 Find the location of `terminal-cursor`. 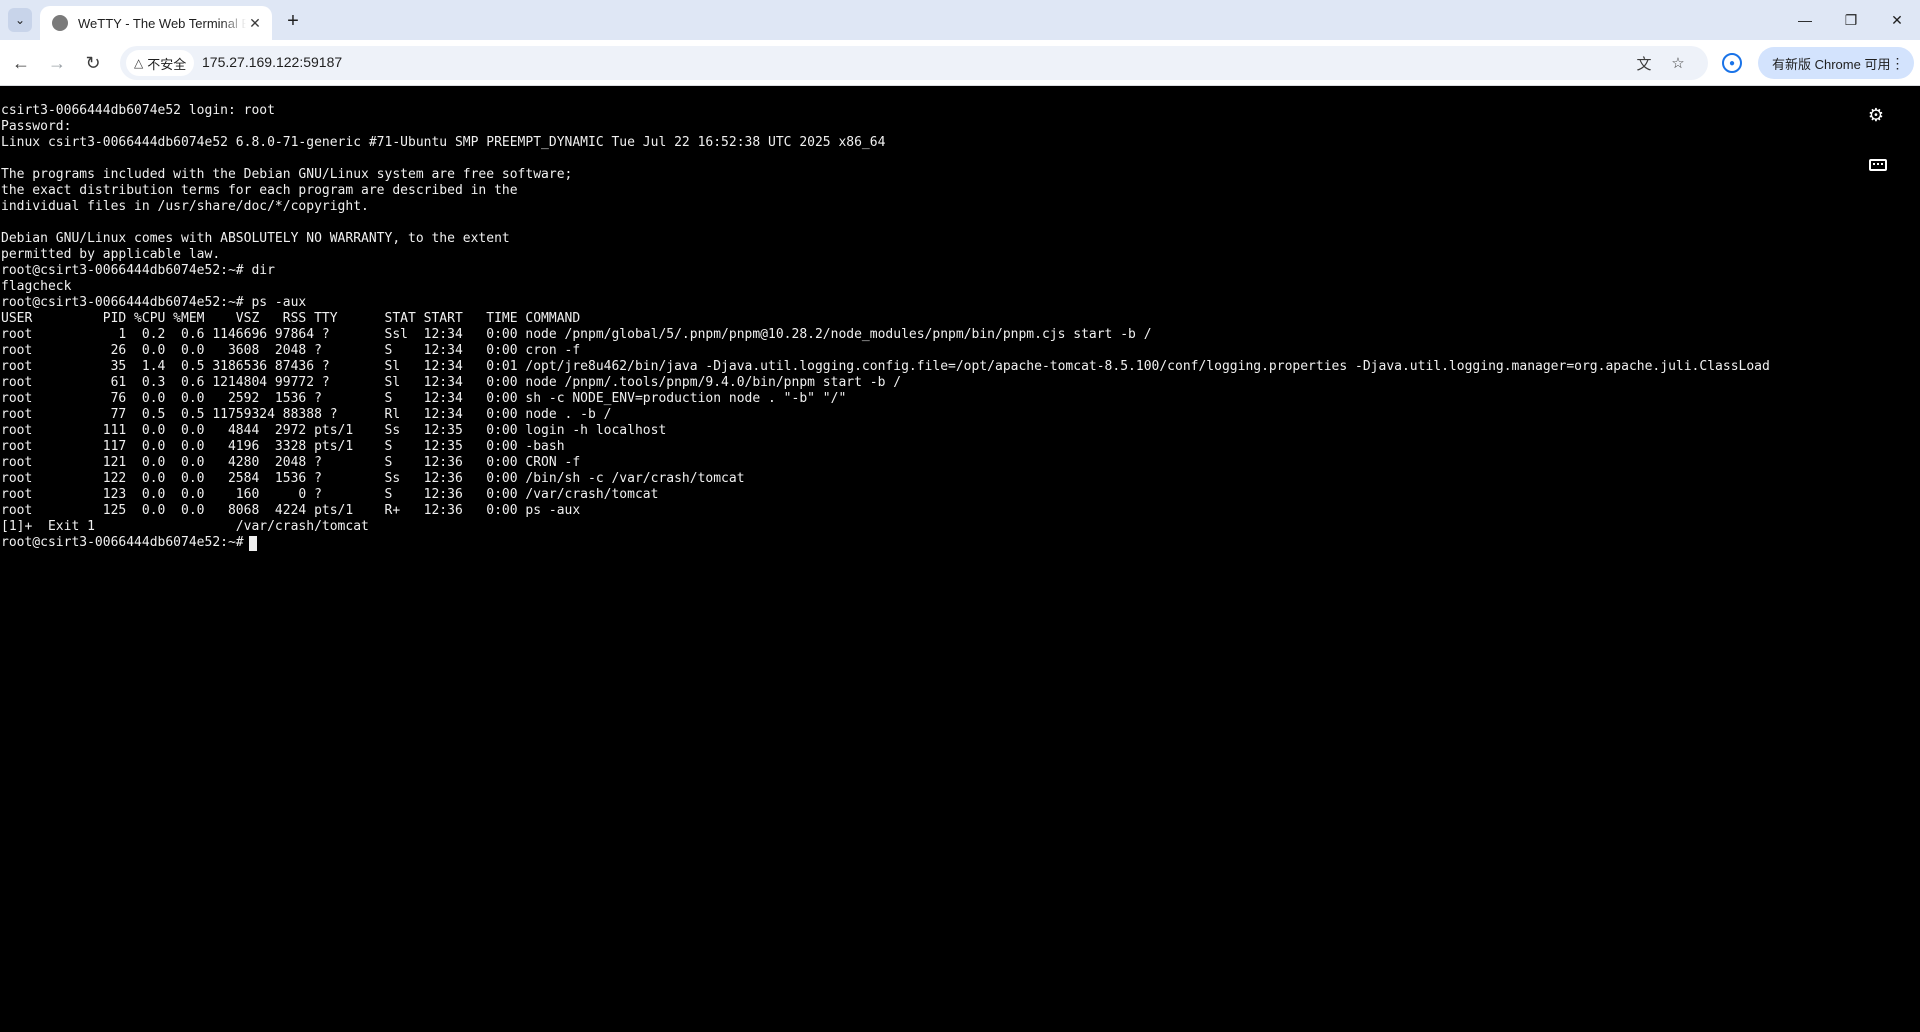

terminal-cursor is located at coordinates (252, 543).